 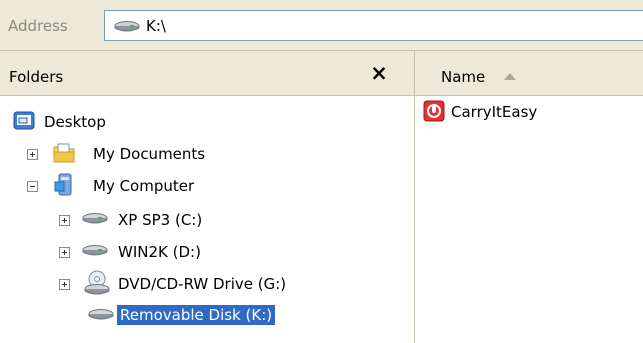 I want to click on collapse-icon, so click(x=32, y=186).